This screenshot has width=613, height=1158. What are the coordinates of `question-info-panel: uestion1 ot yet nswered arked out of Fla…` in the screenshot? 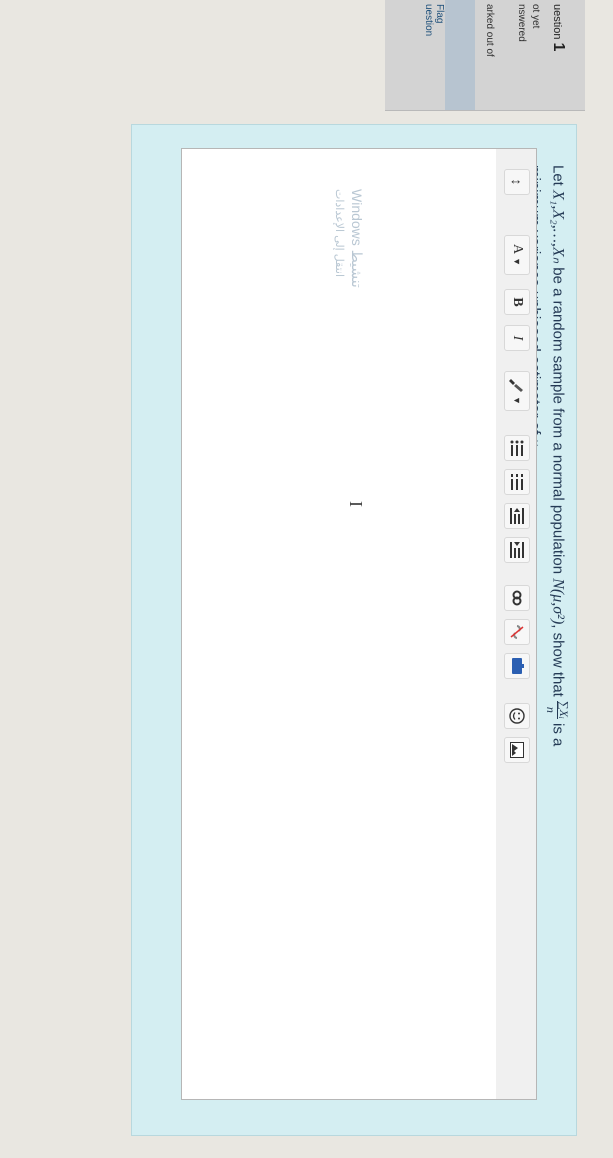 It's located at (485, 55).